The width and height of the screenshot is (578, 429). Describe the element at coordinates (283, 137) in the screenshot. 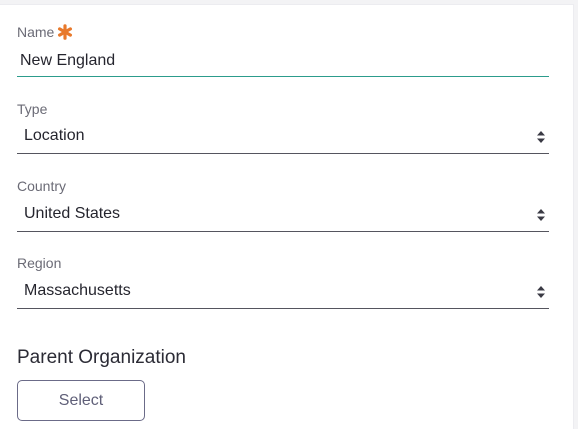

I see `type-select: Location` at that location.